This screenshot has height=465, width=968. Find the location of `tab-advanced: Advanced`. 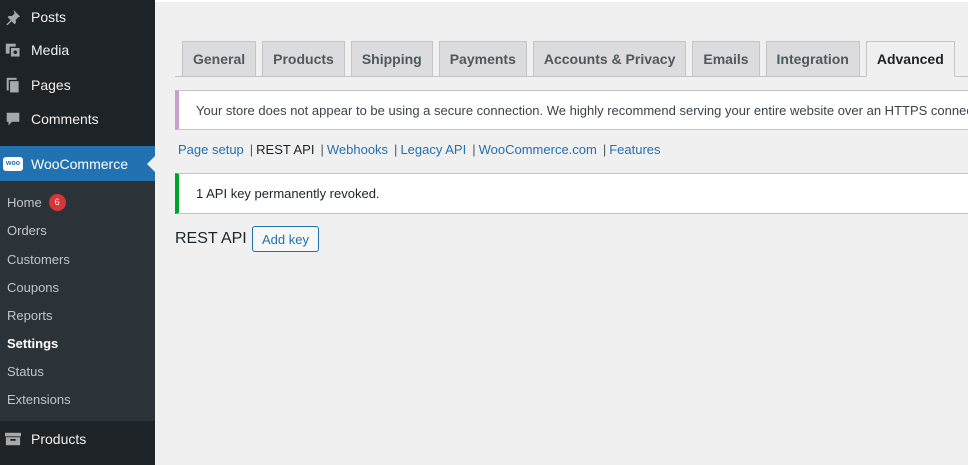

tab-advanced: Advanced is located at coordinates (910, 59).